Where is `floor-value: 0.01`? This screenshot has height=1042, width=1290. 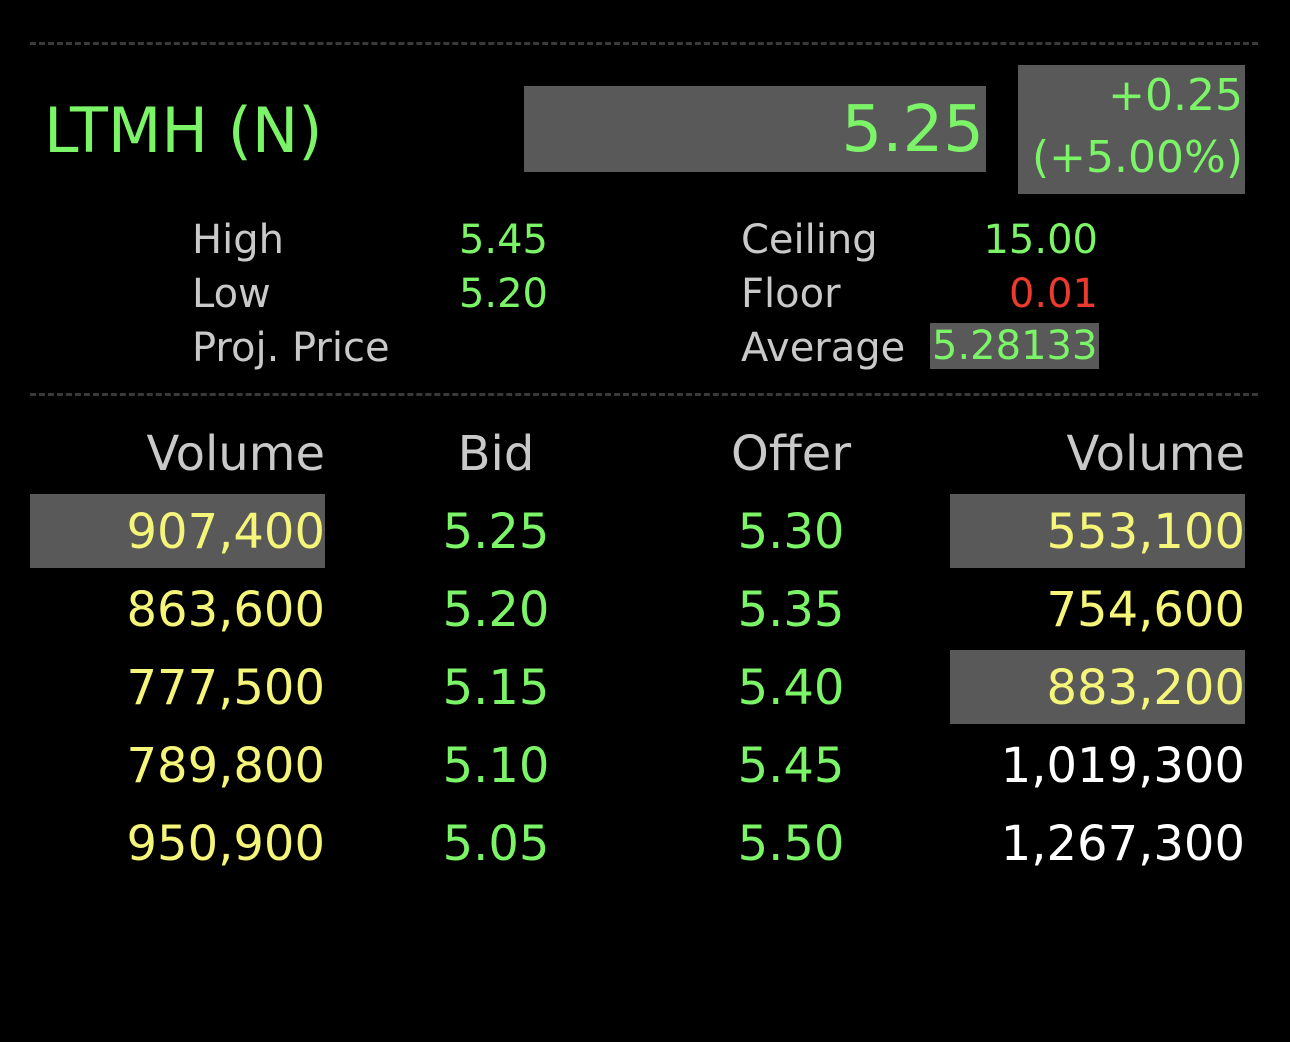
floor-value: 0.01 is located at coordinates (1053, 294).